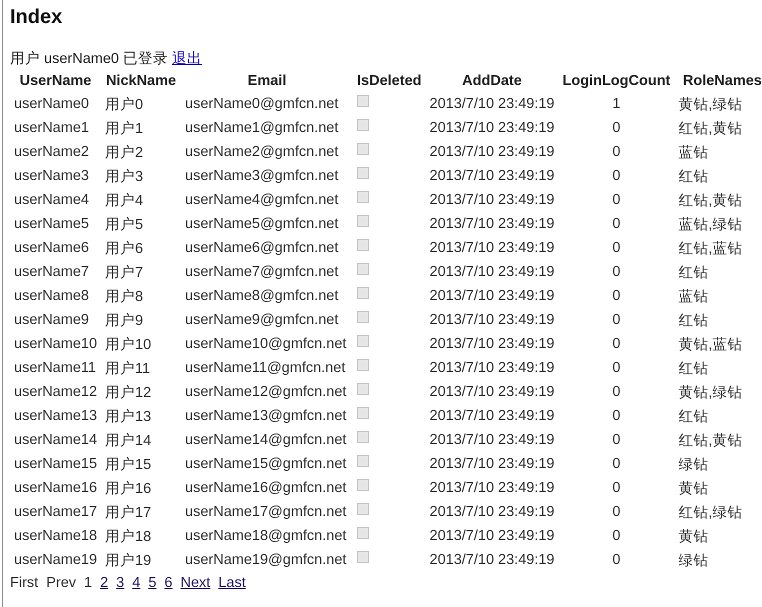  I want to click on table-cell-text: userName19, so click(55, 560).